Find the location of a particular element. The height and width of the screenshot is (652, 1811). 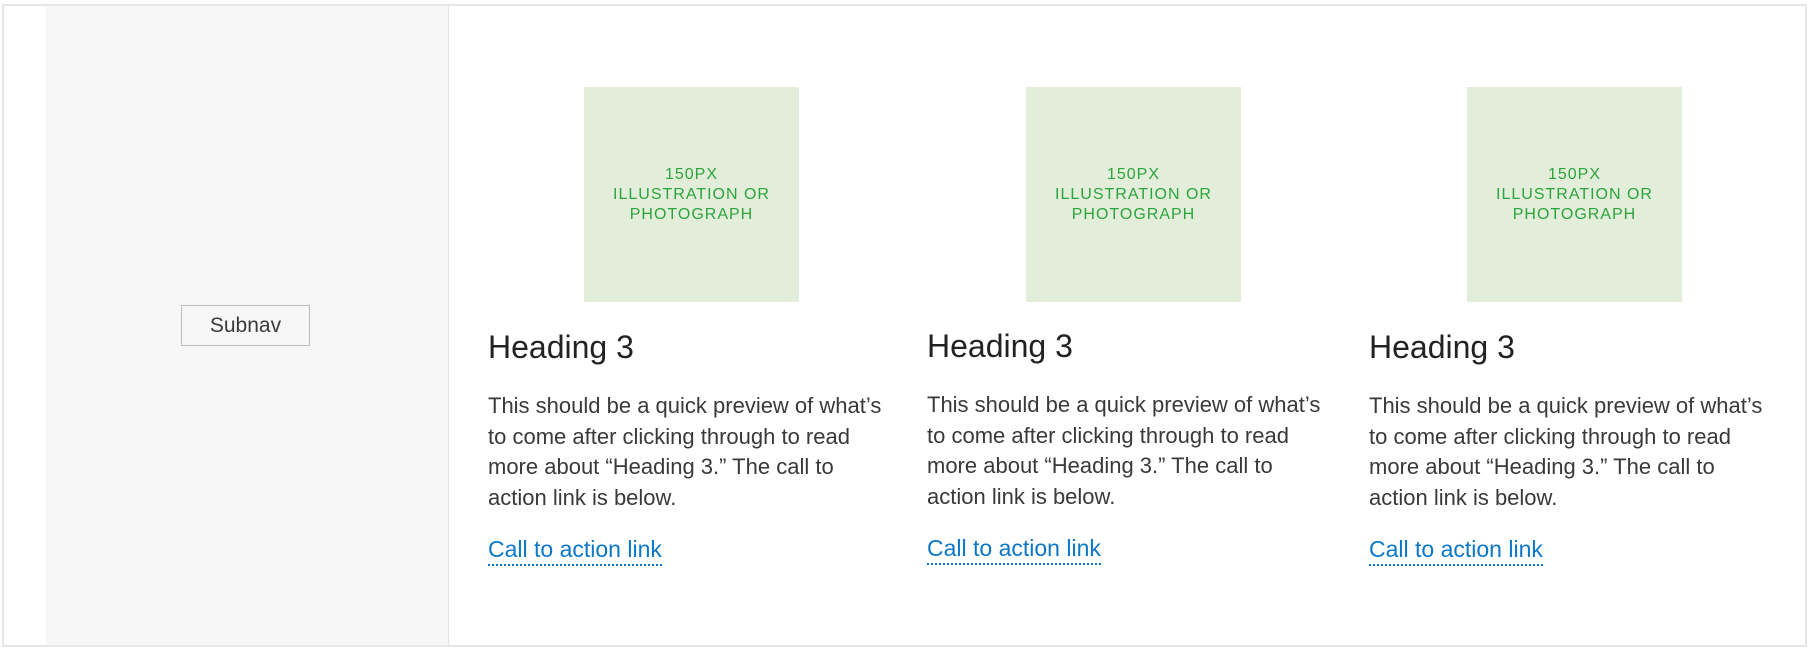

subnav-button: Subnav is located at coordinates (245, 325).